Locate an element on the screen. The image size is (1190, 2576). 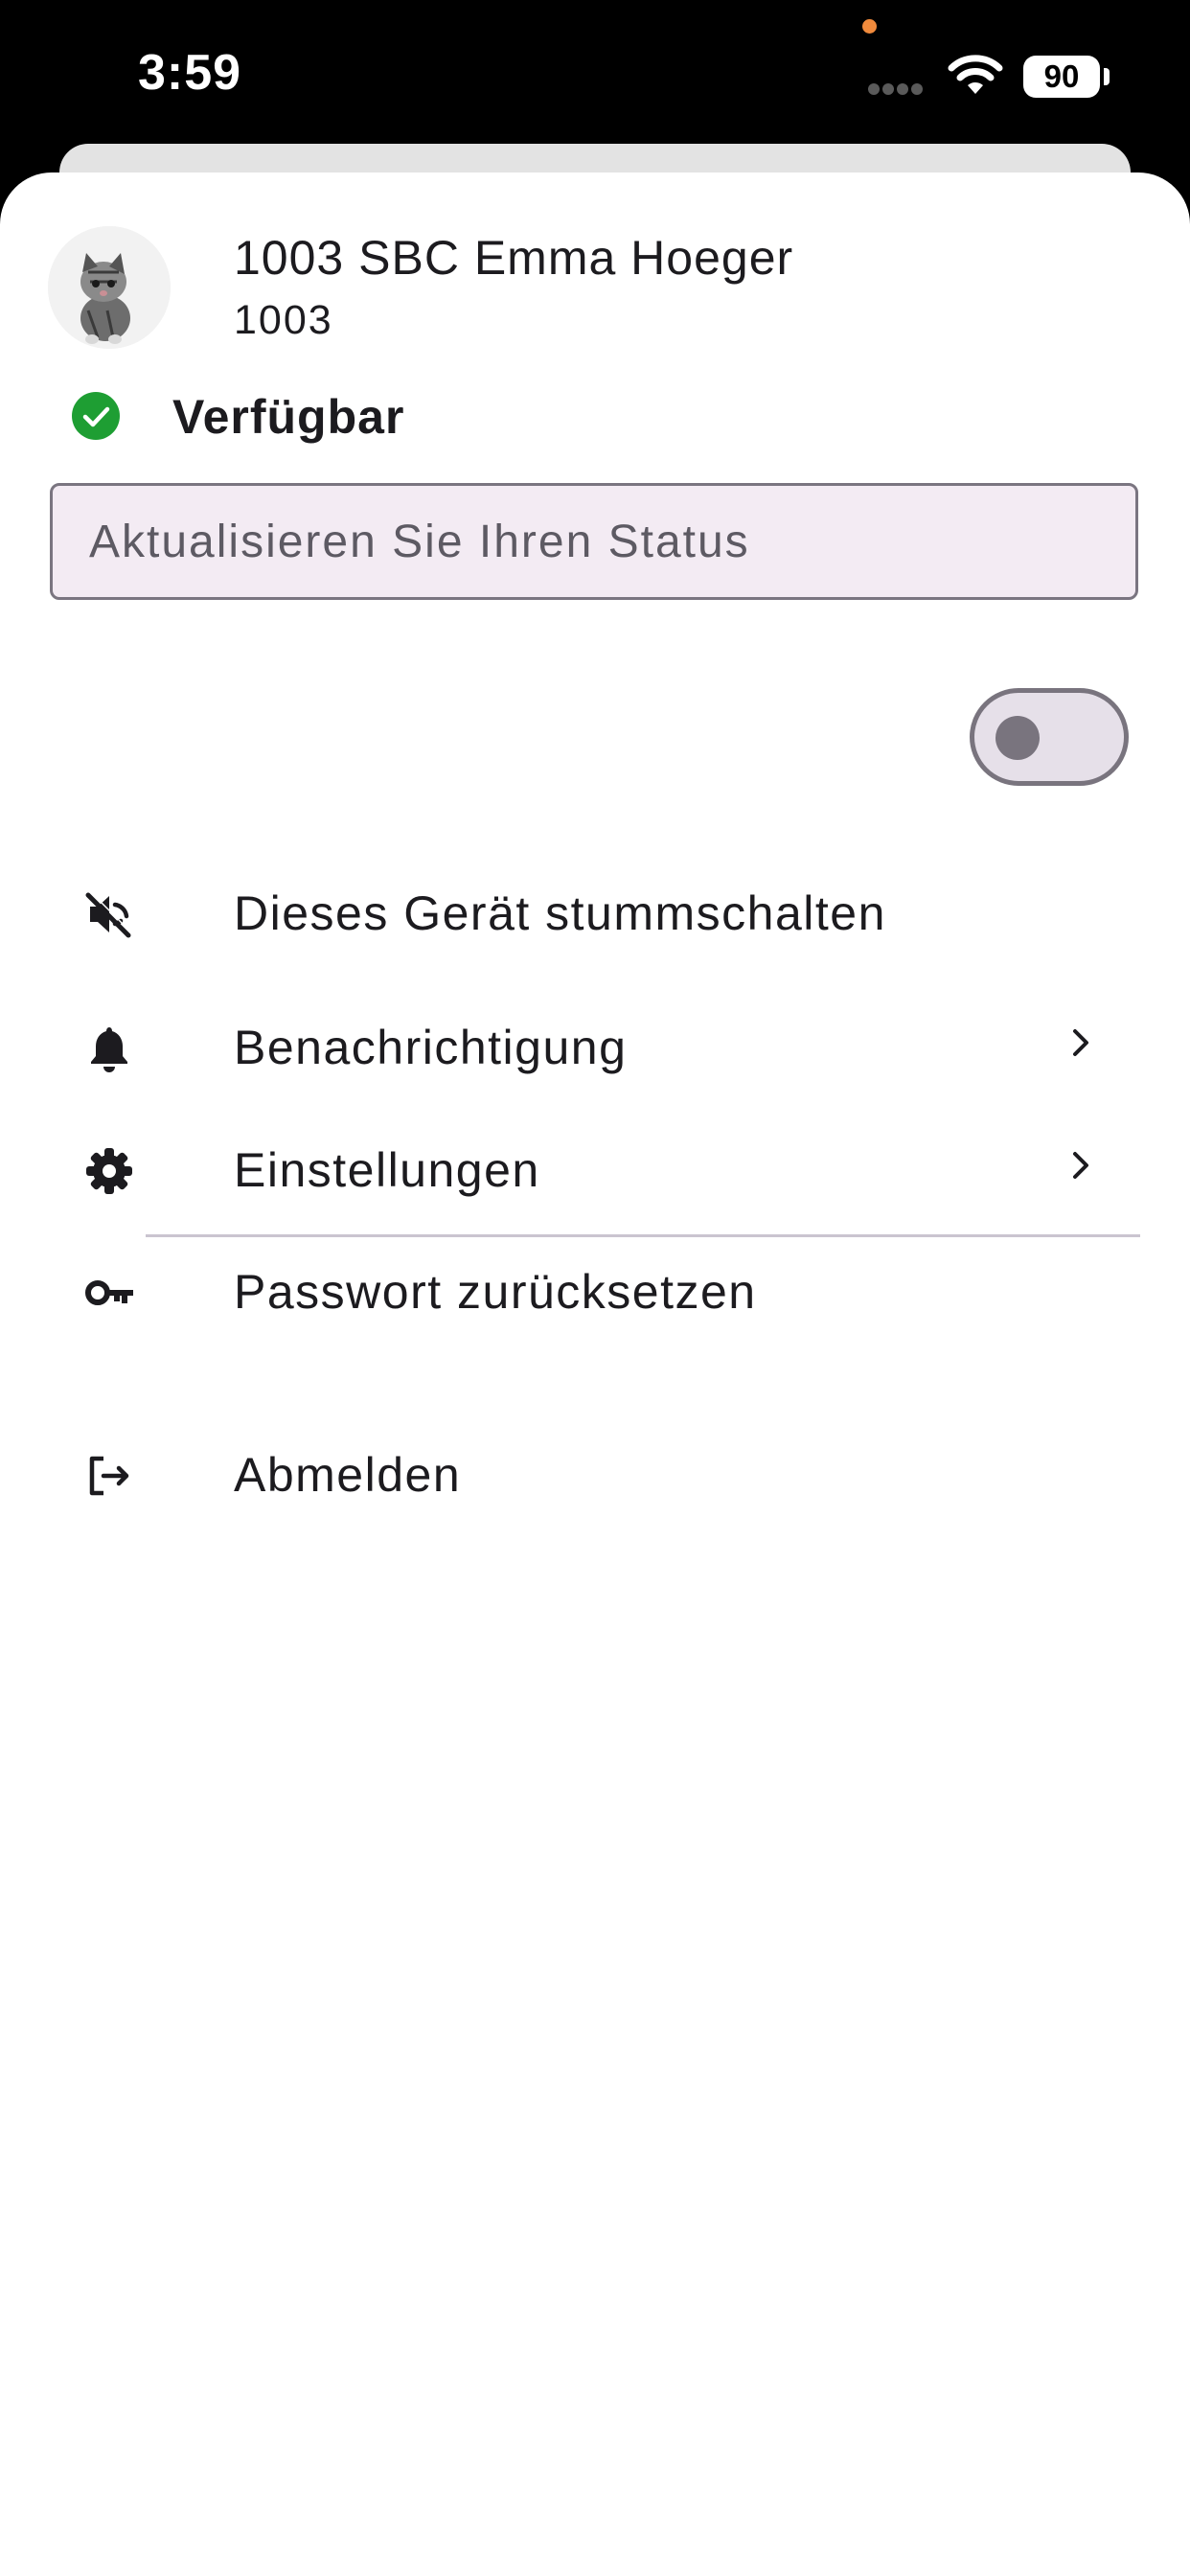
mute-device-row: Dieses Gerät stummschalten is located at coordinates (595, 910).